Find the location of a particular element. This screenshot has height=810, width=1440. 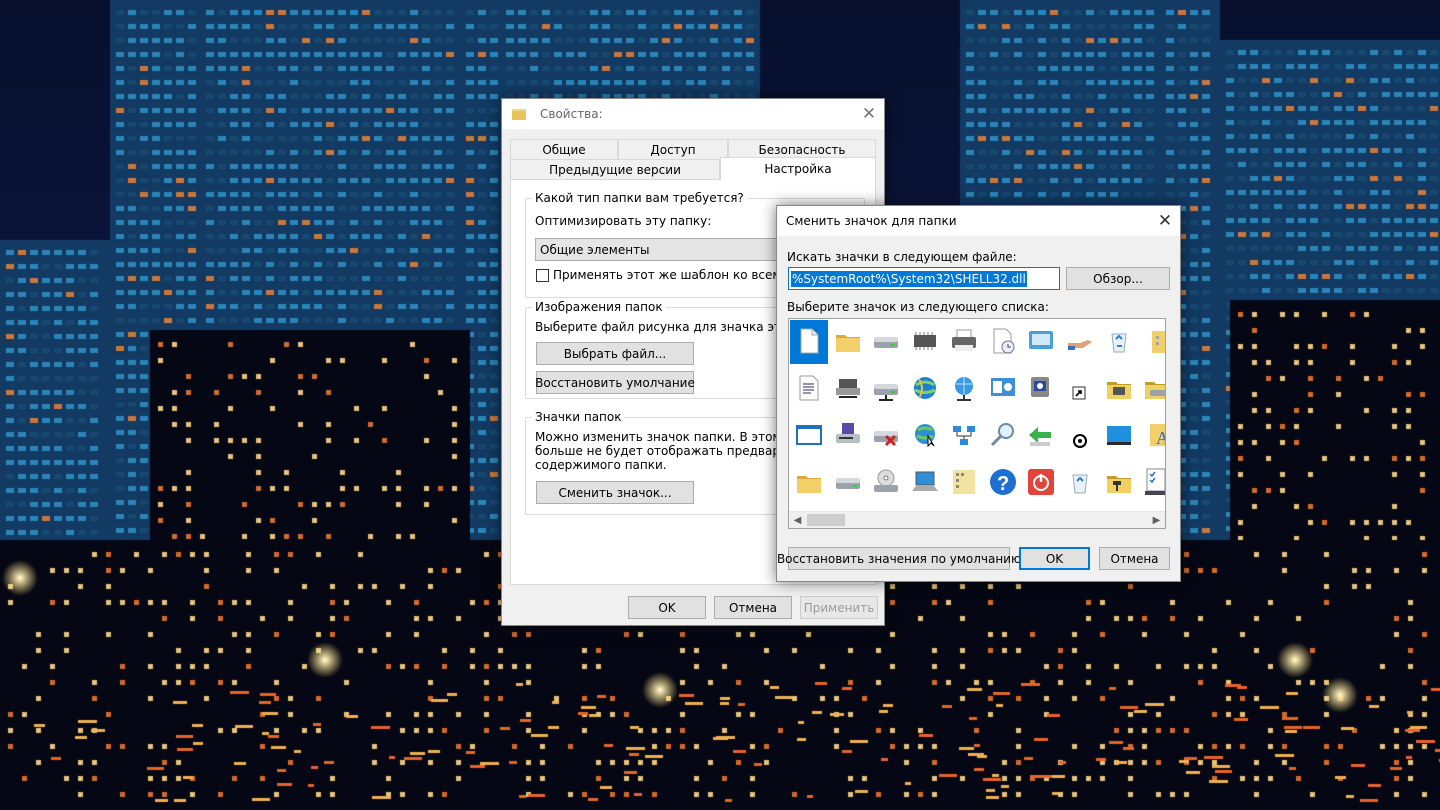

dialog-cancel-button: Отмена is located at coordinates (1134, 558).